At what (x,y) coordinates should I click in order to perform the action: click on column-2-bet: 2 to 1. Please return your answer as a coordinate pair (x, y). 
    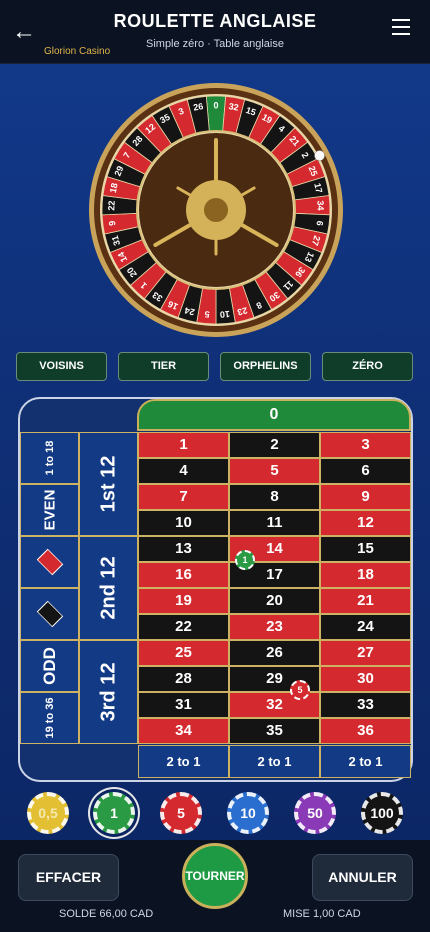
    Looking at the image, I should click on (274, 761).